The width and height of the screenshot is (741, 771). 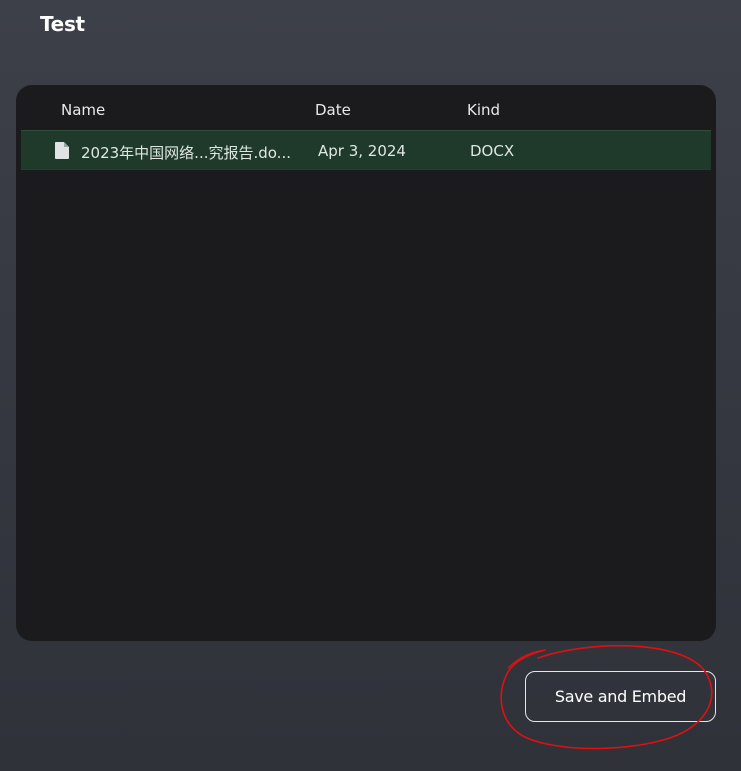 I want to click on column-header-kind: Kind, so click(x=483, y=110).